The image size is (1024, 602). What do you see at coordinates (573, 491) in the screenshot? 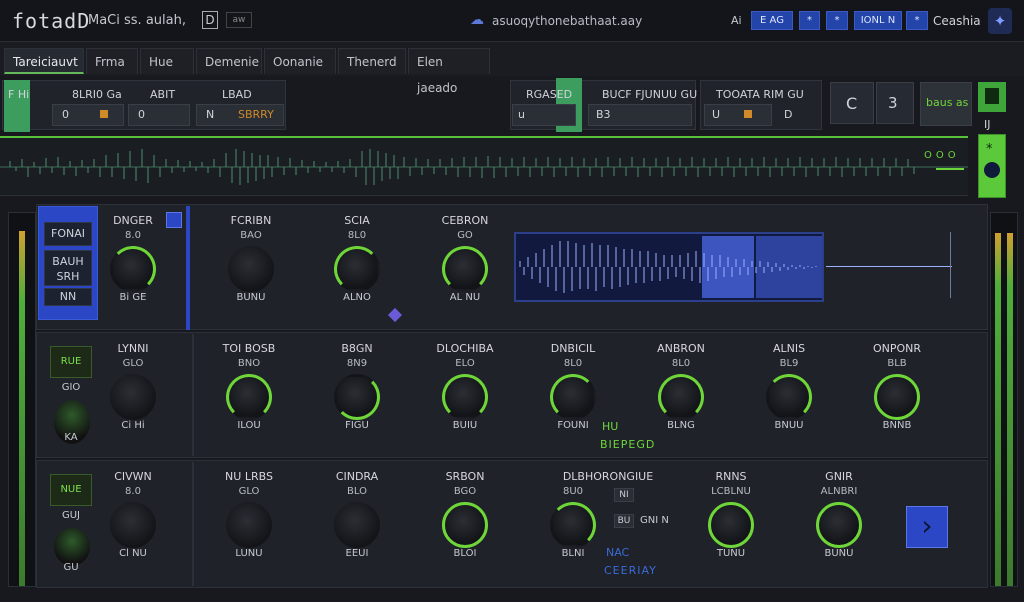
I see `s3-knob-5-value: 8U0` at bounding box center [573, 491].